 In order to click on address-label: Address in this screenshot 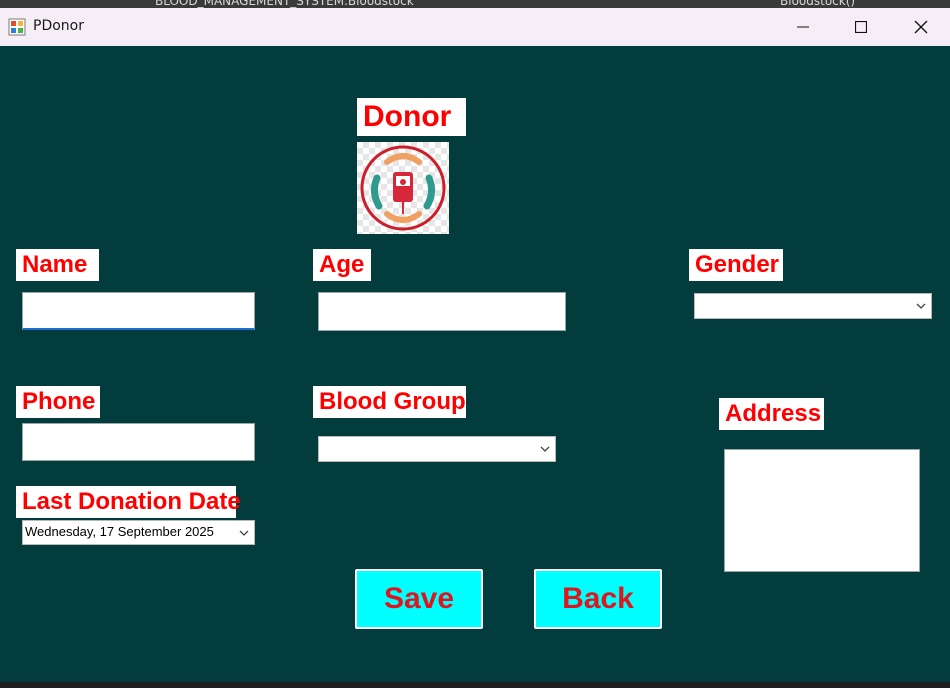, I will do `click(771, 414)`.